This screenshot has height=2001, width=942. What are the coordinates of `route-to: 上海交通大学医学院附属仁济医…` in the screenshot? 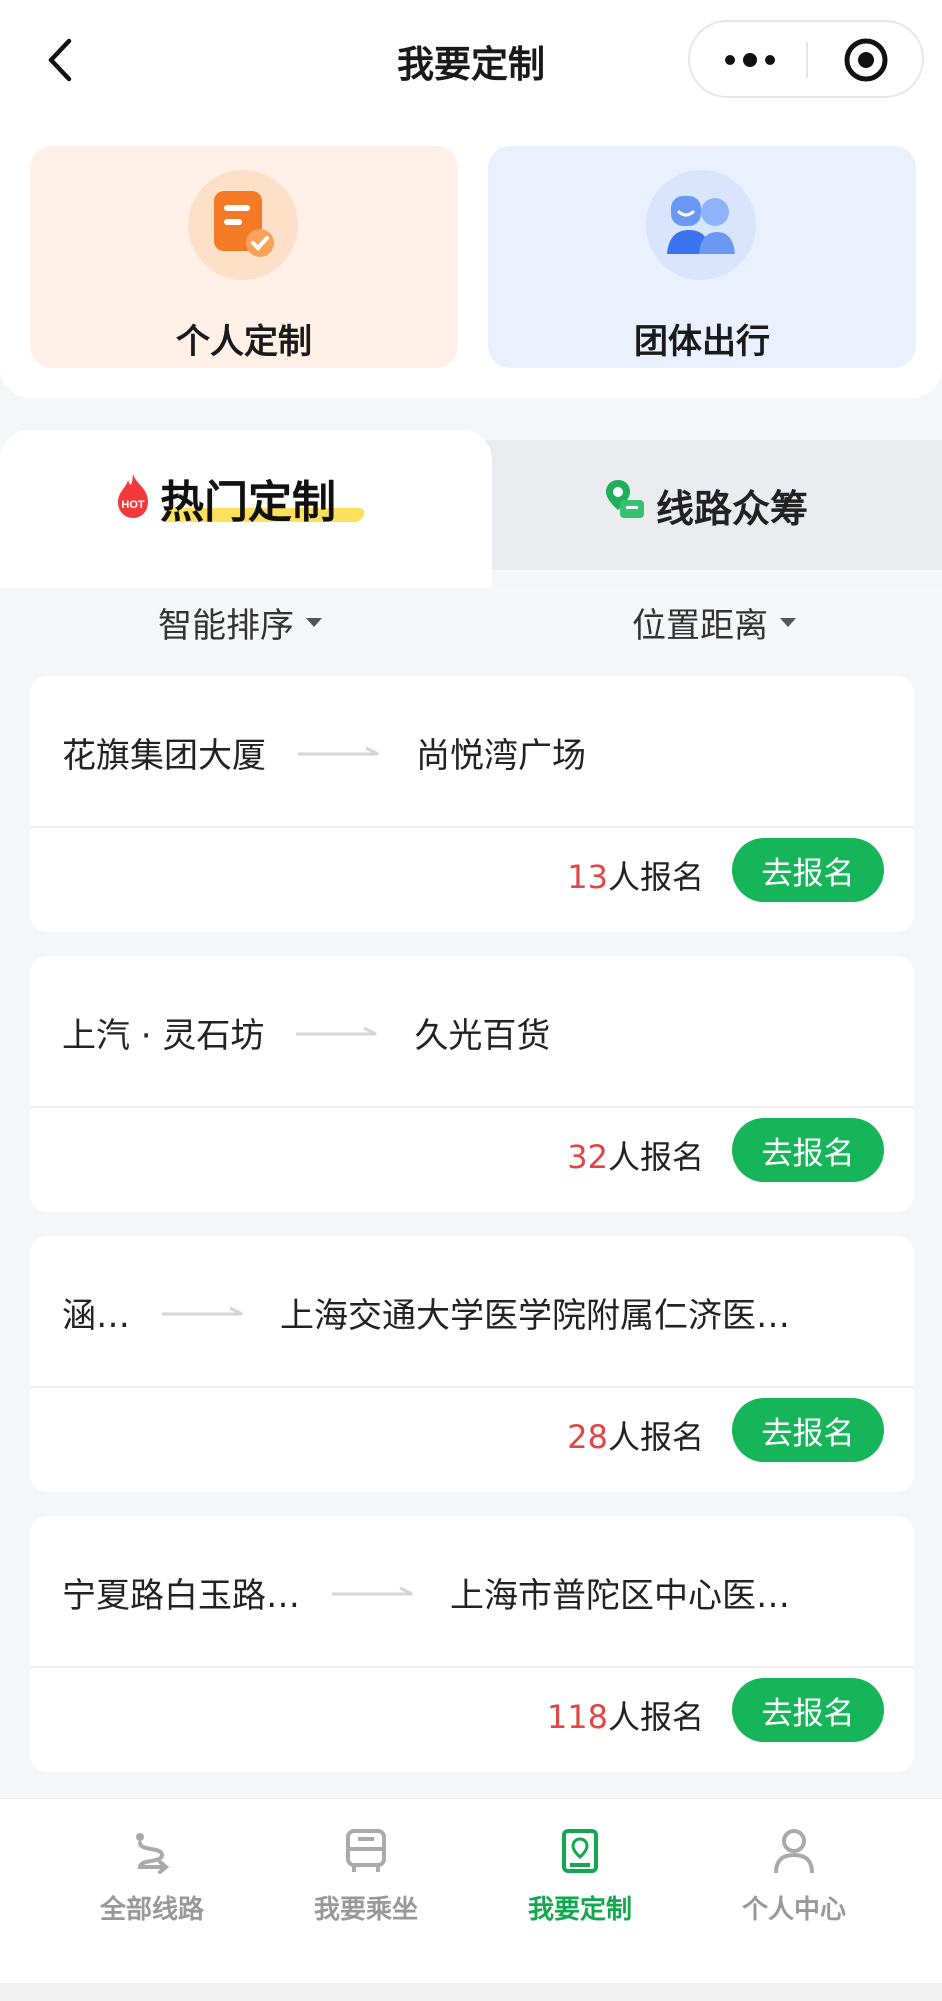 It's located at (535, 1315).